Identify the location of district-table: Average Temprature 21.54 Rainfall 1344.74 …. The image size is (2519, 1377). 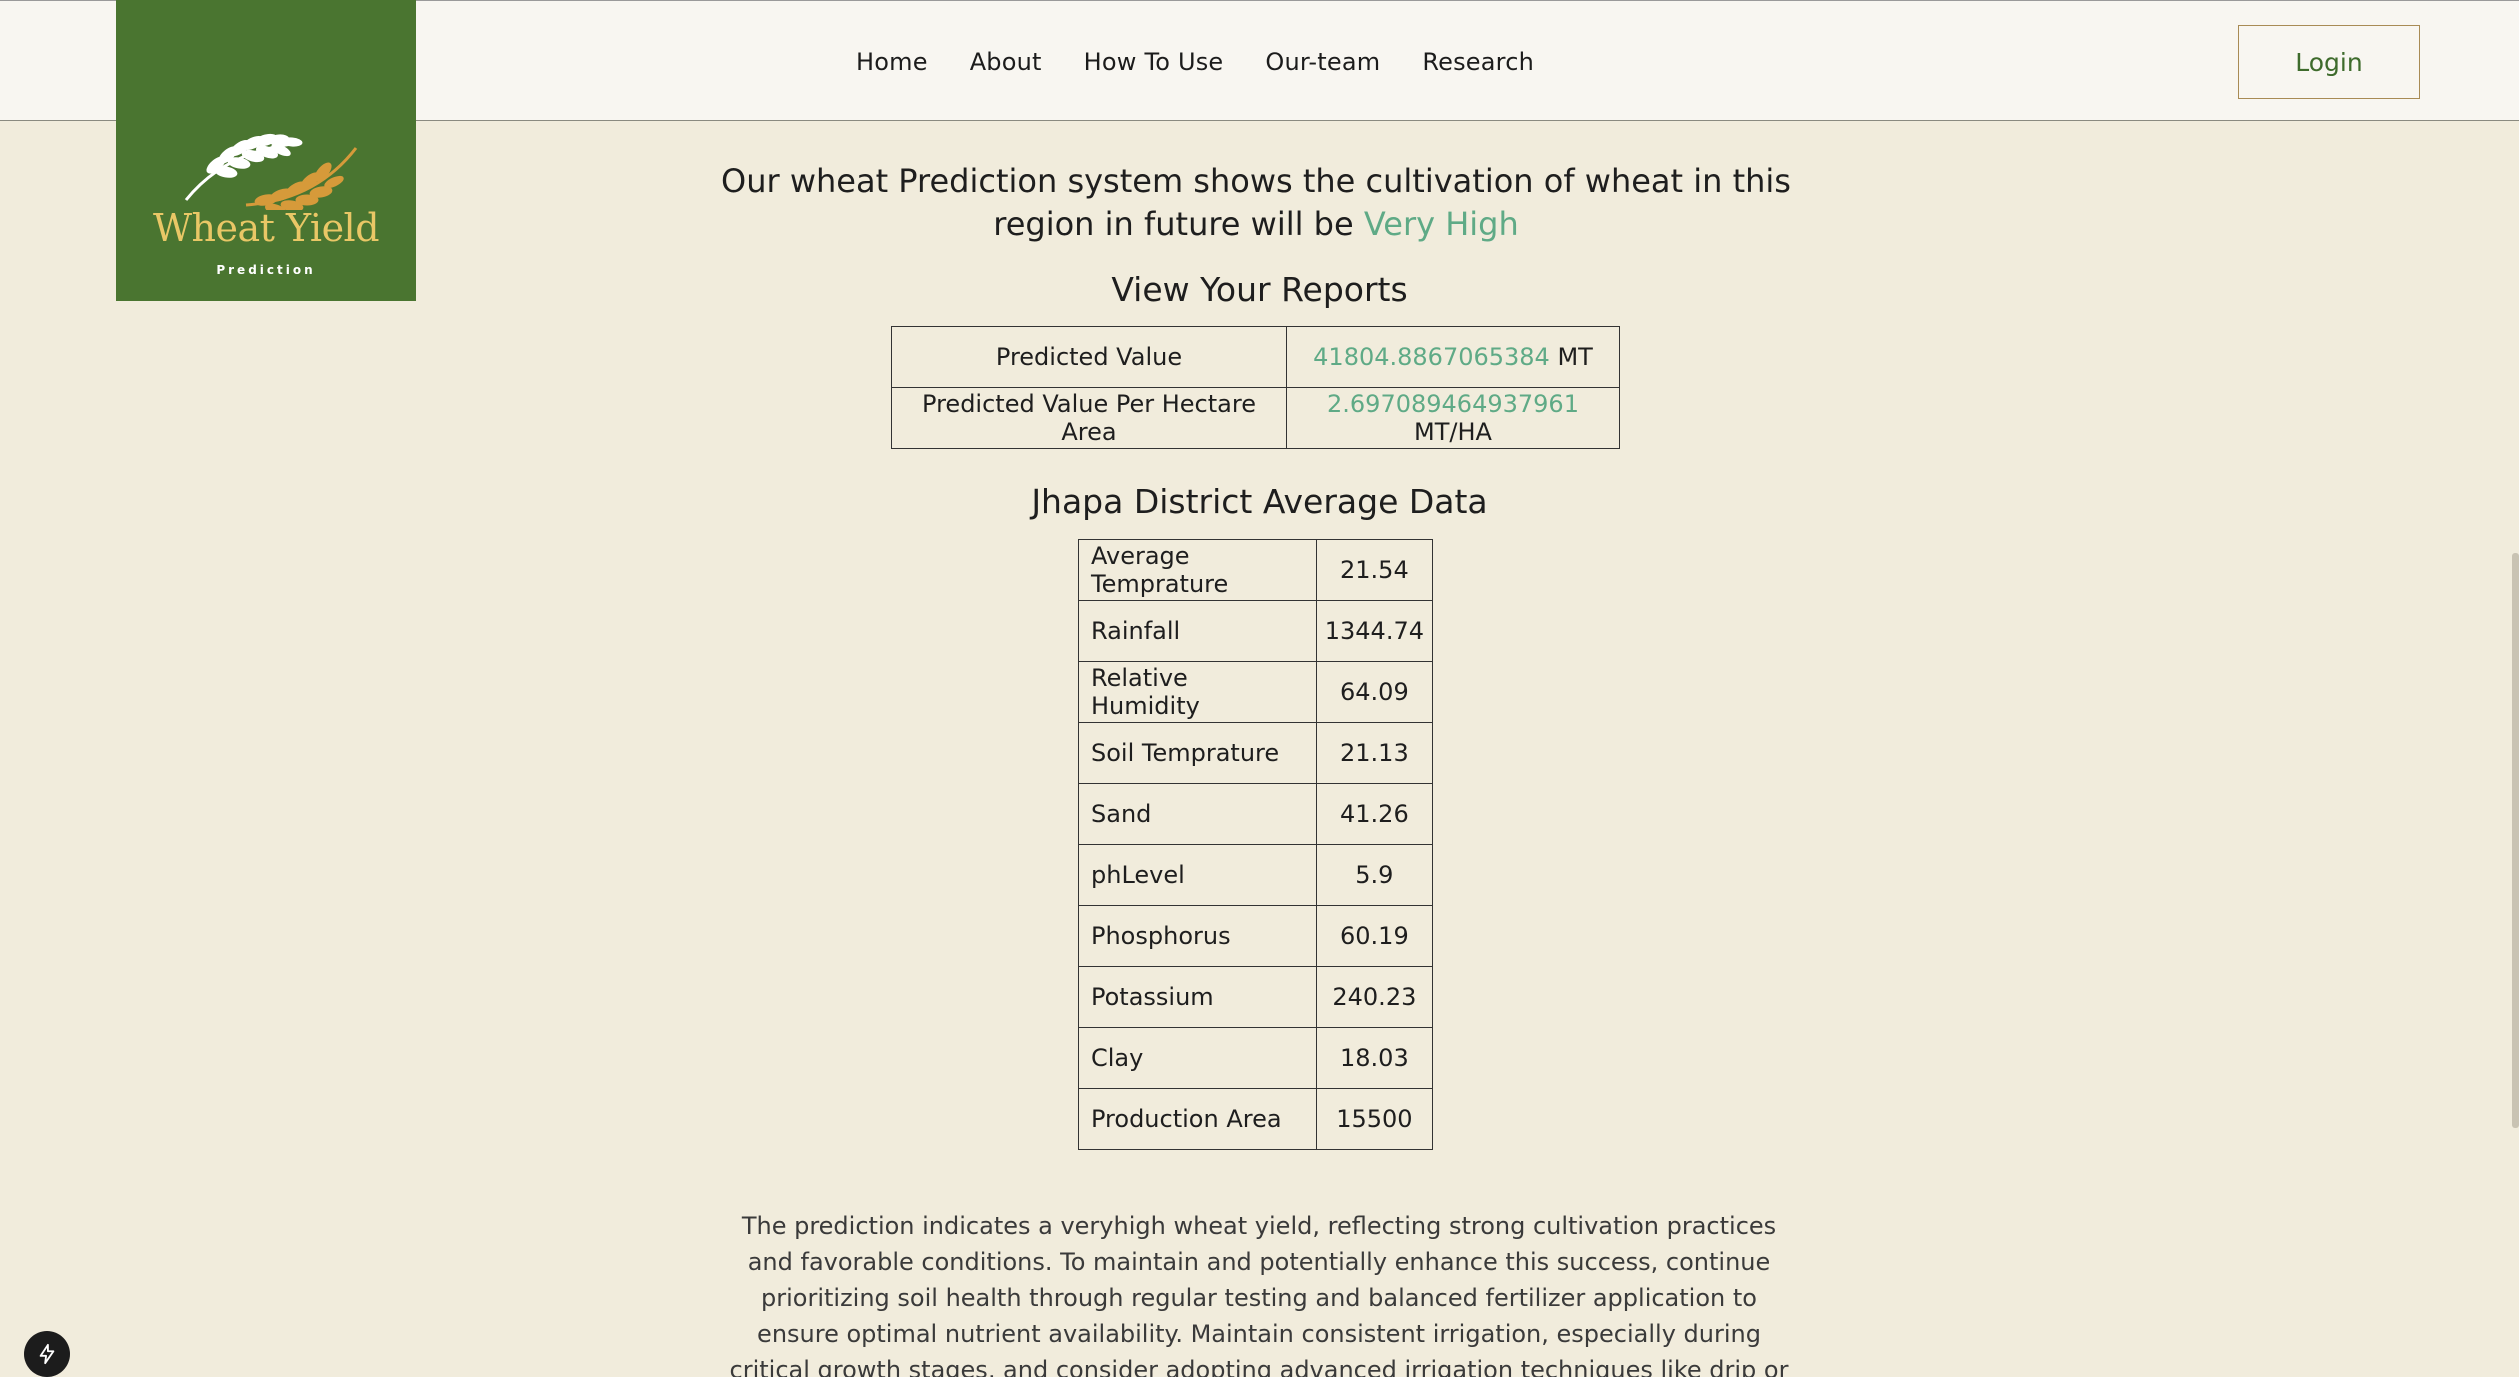
(1256, 844).